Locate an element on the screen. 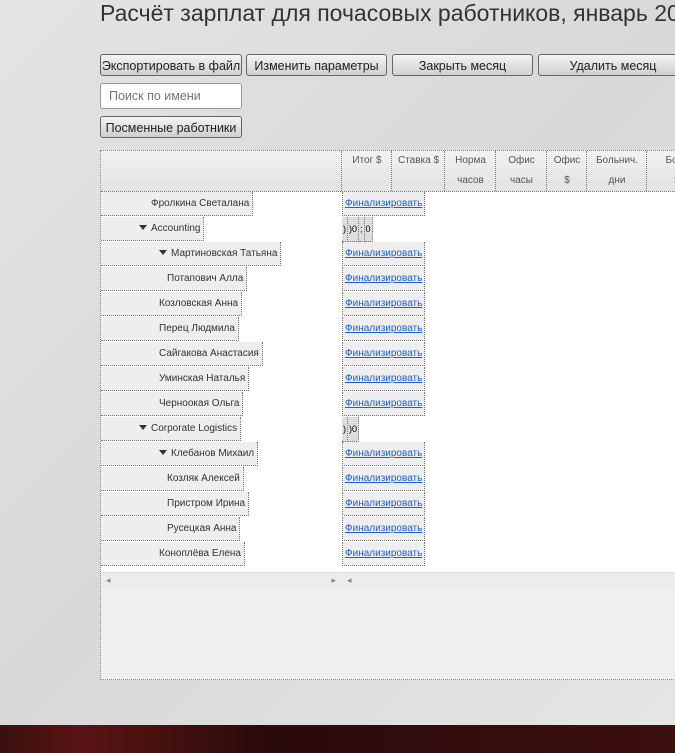  row-label: Козляк Алексей is located at coordinates (172, 479).